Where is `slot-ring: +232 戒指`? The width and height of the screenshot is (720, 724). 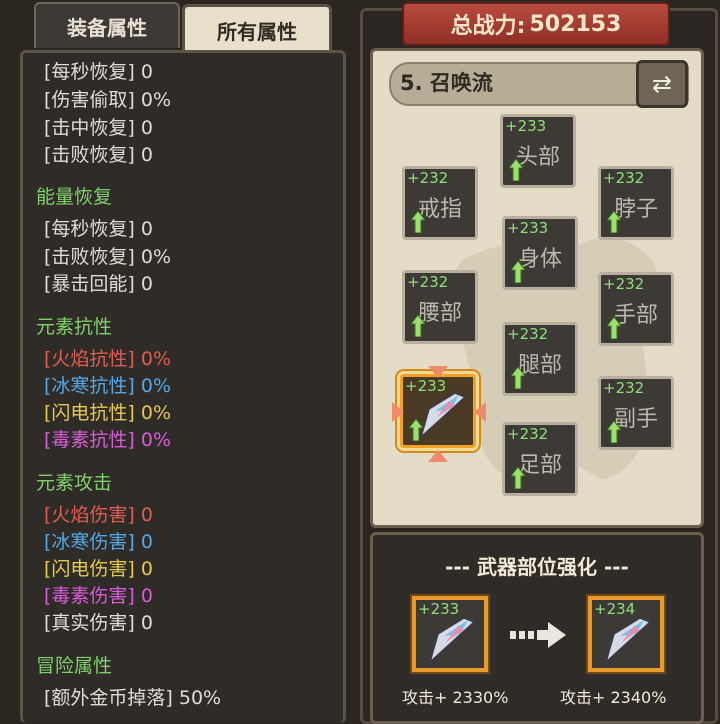
slot-ring: +232 戒指 is located at coordinates (440, 203).